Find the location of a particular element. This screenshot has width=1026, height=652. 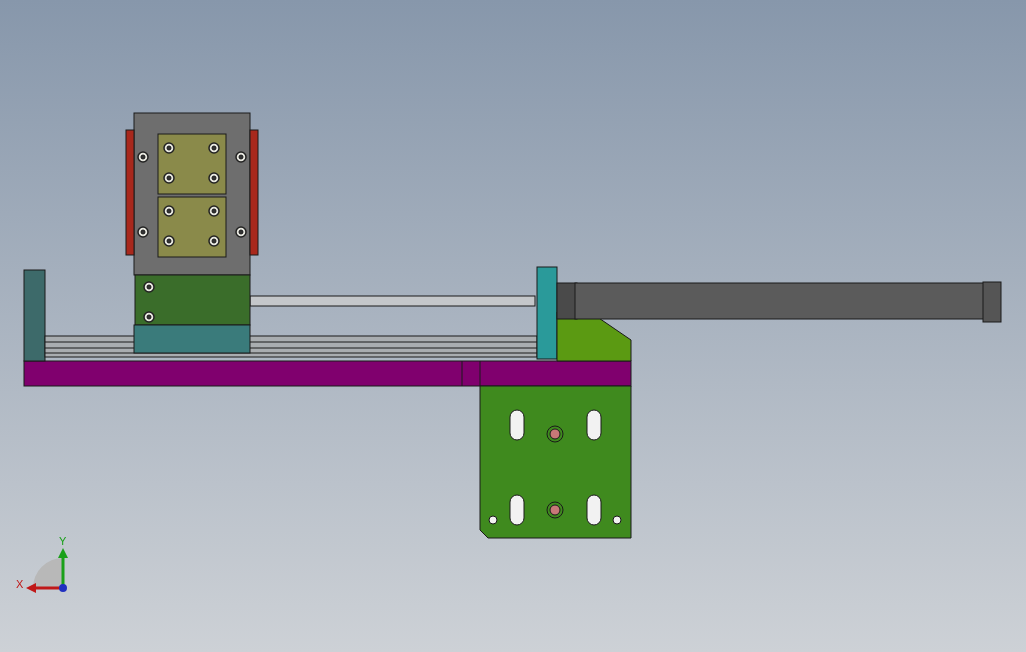

axis-triad-icon is located at coordinates (47, 570).